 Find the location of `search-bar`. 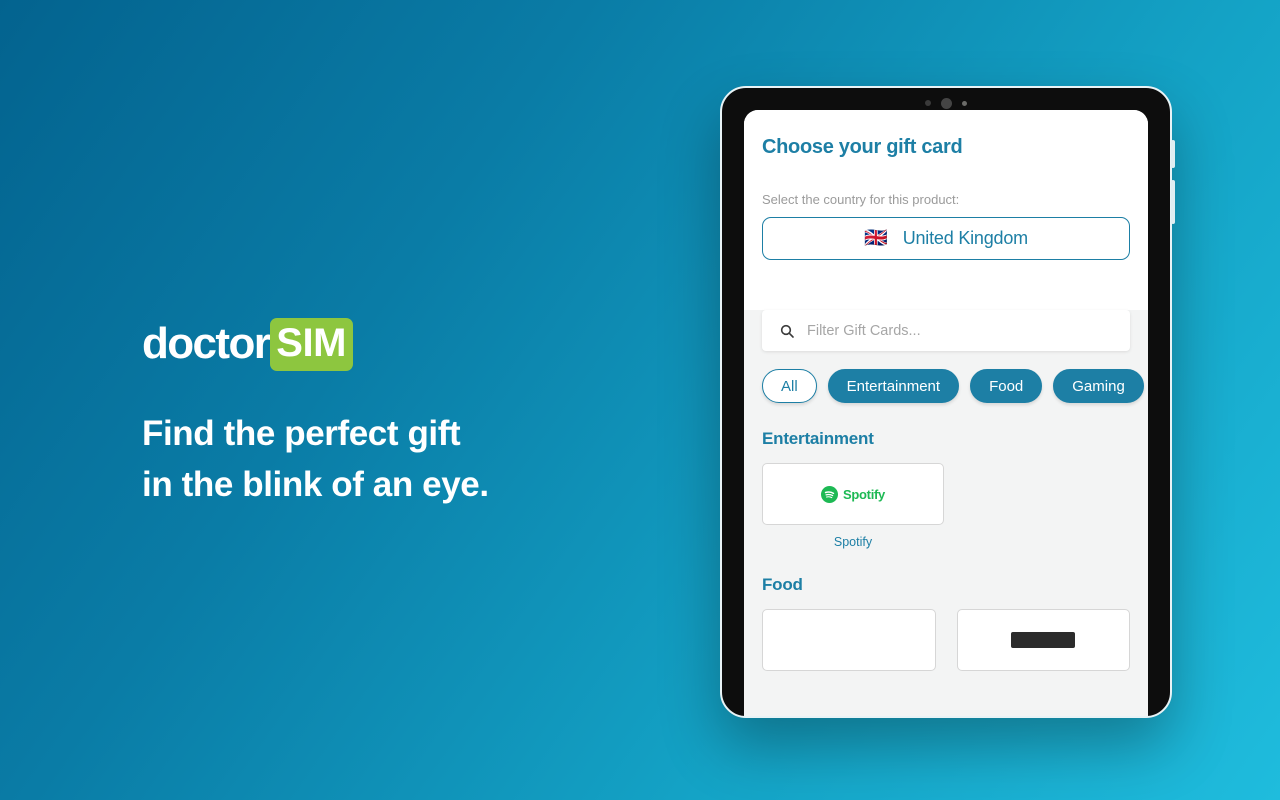

search-bar is located at coordinates (946, 330).